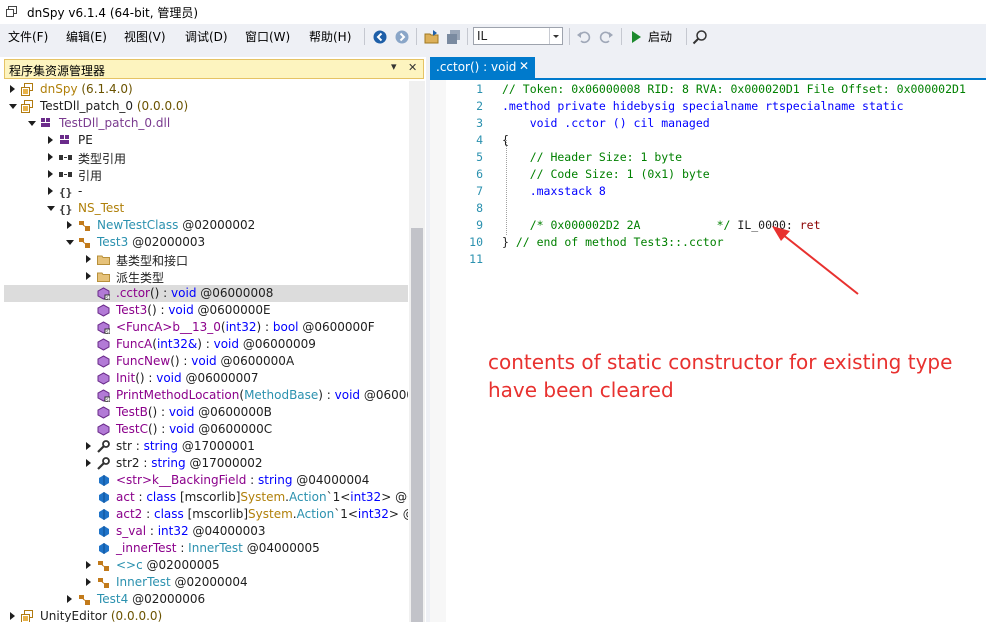 This screenshot has height=622, width=986. Describe the element at coordinates (606, 37) in the screenshot. I see `redo-icon` at that location.